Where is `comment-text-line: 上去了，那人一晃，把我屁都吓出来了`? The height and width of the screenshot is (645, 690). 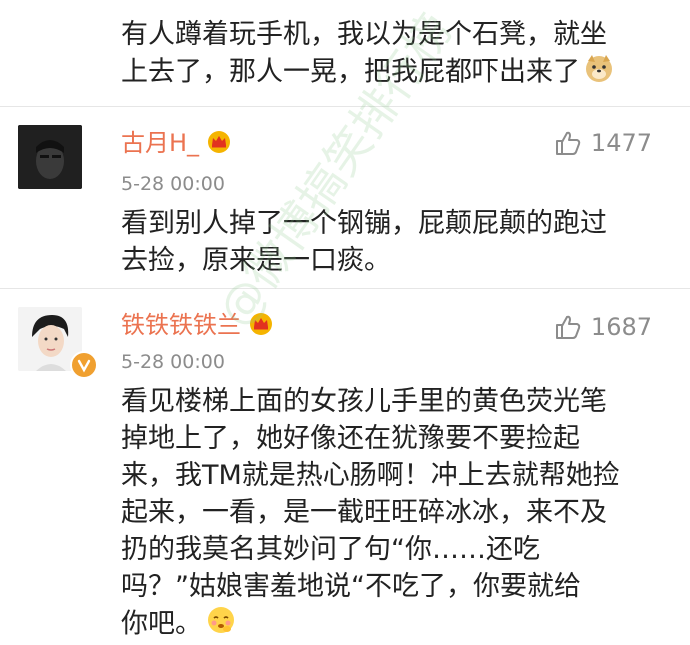 comment-text-line: 上去了，那人一晃，把我屁都吓出来了 is located at coordinates (367, 73).